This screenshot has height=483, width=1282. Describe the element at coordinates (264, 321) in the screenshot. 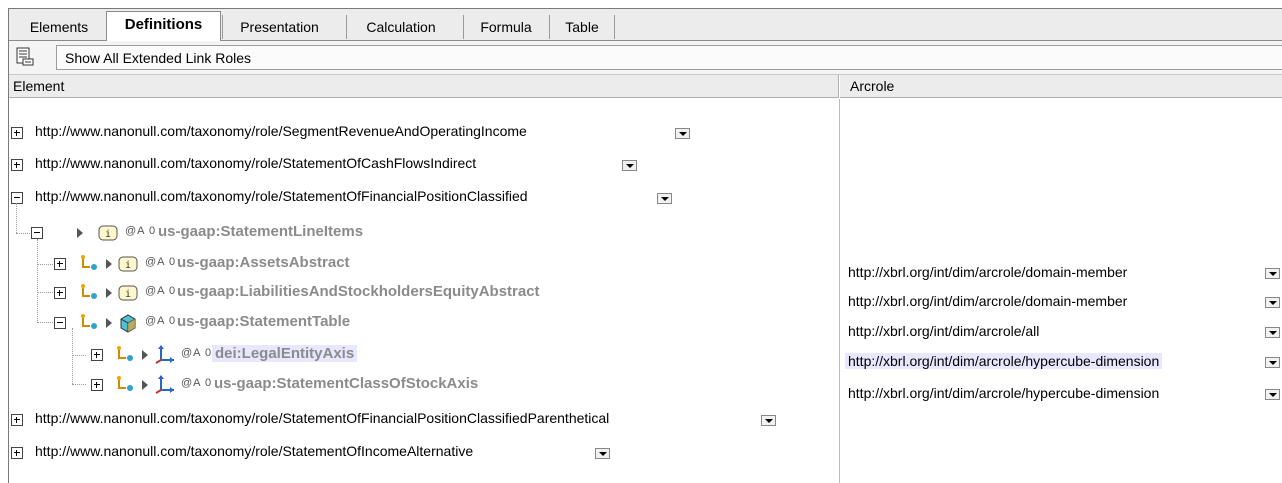

I see `element-name: us-gaap:StatementTable` at that location.